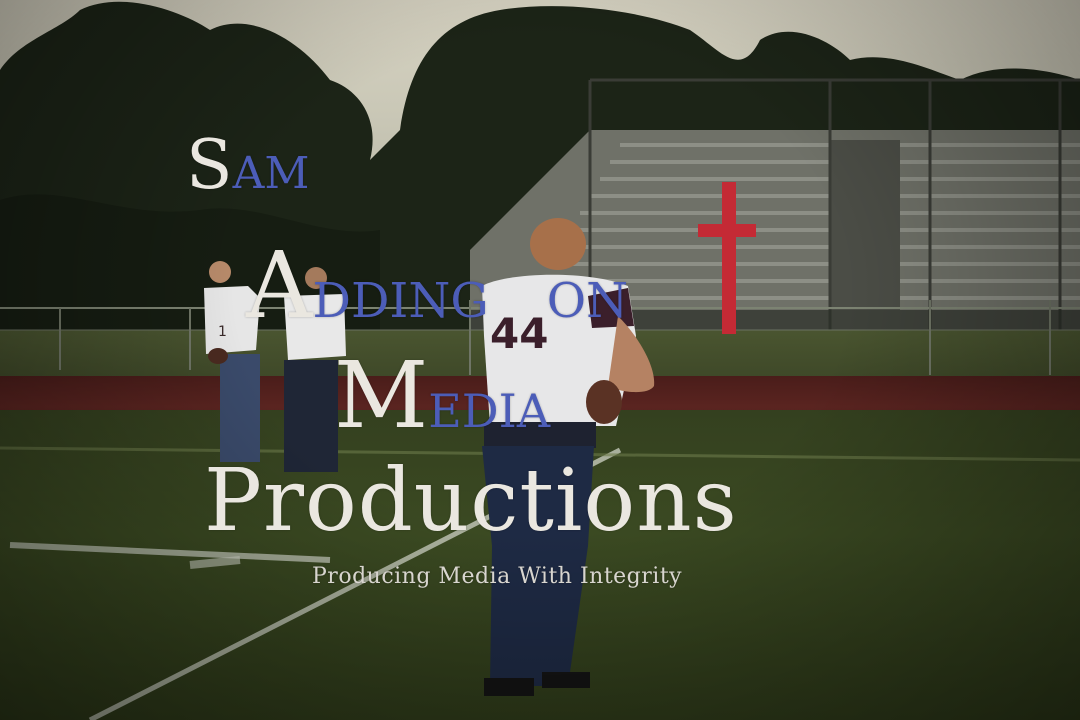  What do you see at coordinates (400, 301) in the screenshot?
I see `watermark-addington-rest-a: DDING` at bounding box center [400, 301].